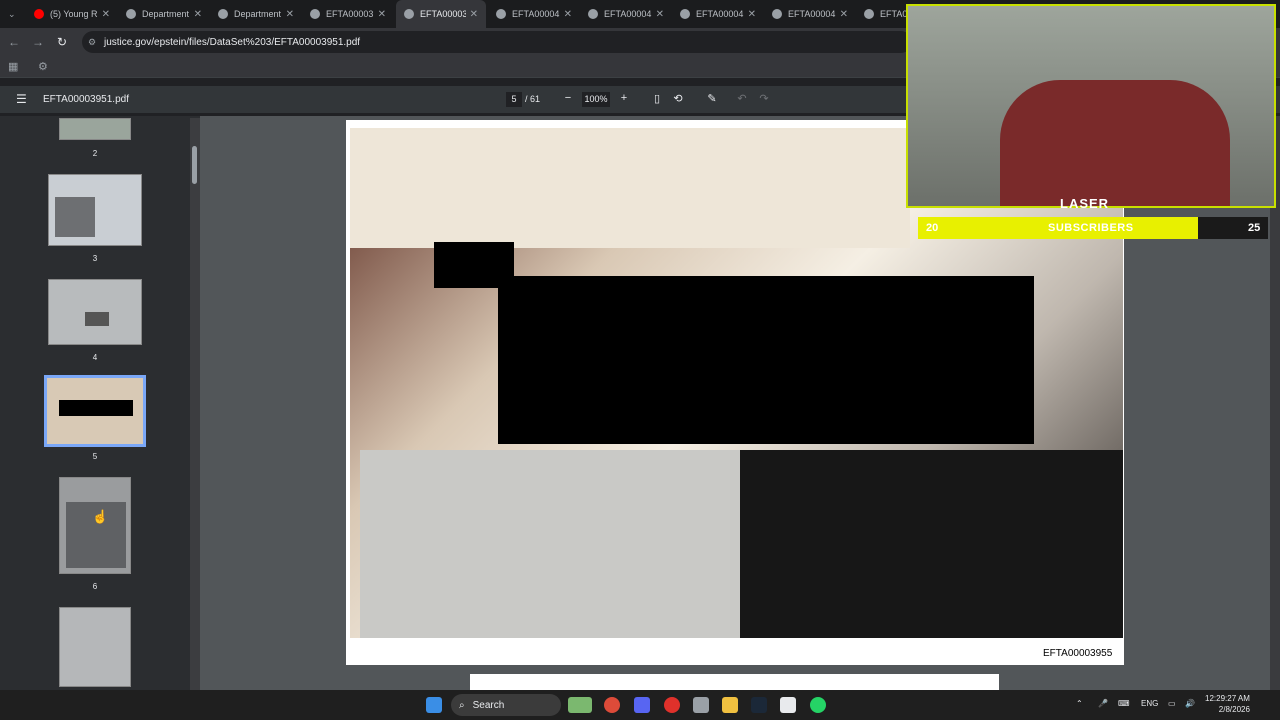  I want to click on zoom-in-icon: +, so click(624, 98).